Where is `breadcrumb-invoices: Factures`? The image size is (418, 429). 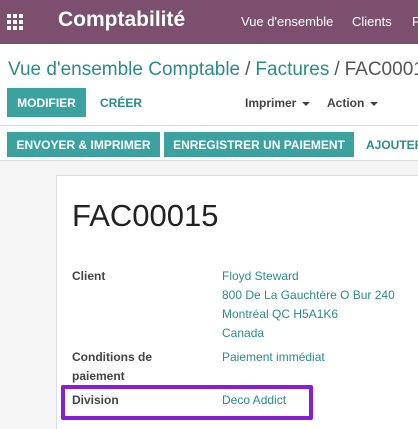
breadcrumb-invoices: Factures is located at coordinates (292, 69).